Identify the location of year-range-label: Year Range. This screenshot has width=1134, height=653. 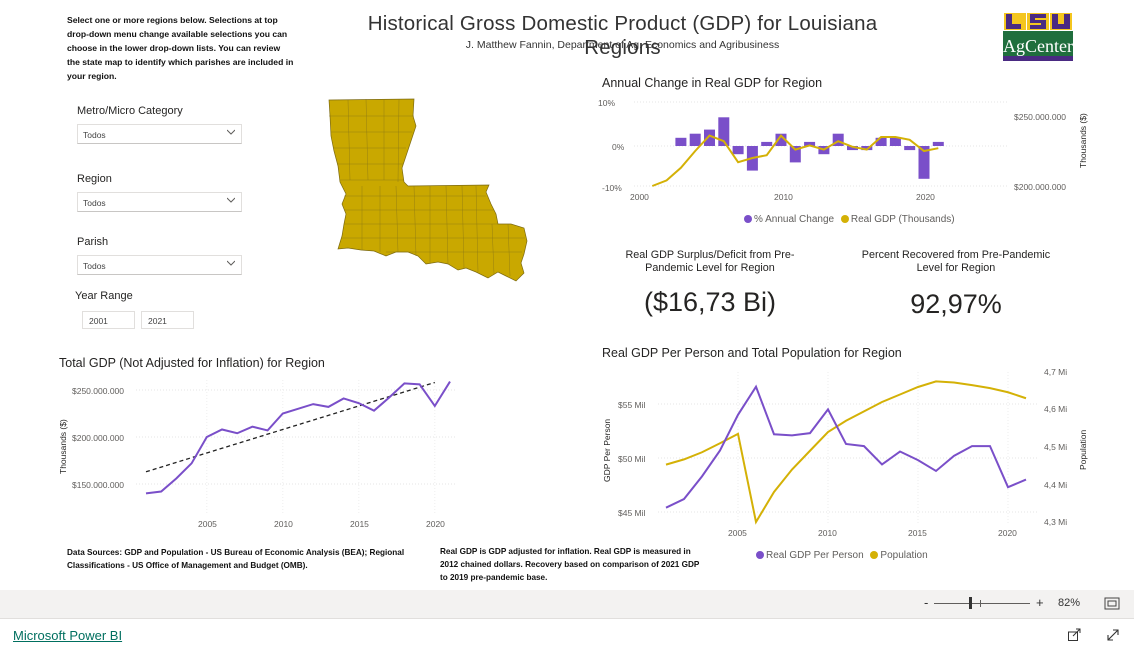
(104, 296).